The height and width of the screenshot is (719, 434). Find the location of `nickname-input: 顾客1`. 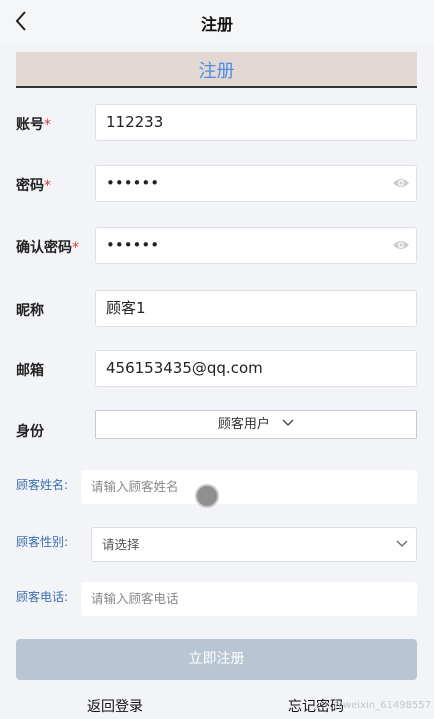

nickname-input: 顾客1 is located at coordinates (256, 308).